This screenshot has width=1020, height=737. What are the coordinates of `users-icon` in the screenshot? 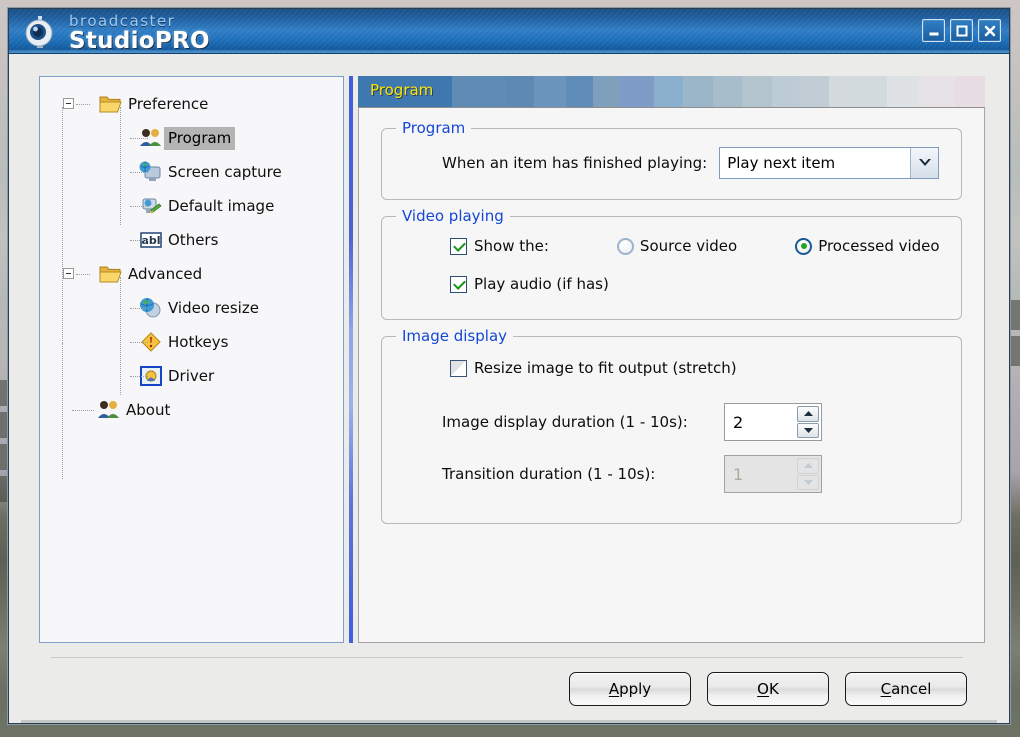 It's located at (108, 409).